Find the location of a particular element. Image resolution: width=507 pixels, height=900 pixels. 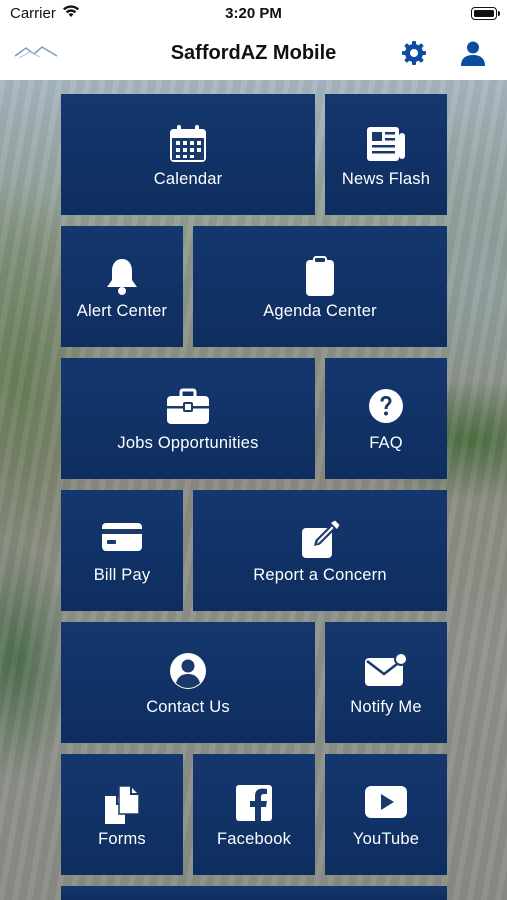

news-flash-label: News Flash is located at coordinates (386, 179).